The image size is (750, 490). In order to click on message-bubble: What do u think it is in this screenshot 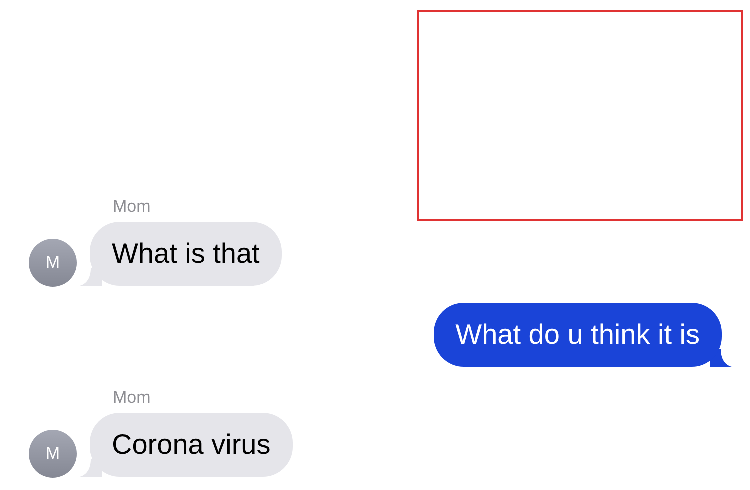, I will do `click(578, 335)`.